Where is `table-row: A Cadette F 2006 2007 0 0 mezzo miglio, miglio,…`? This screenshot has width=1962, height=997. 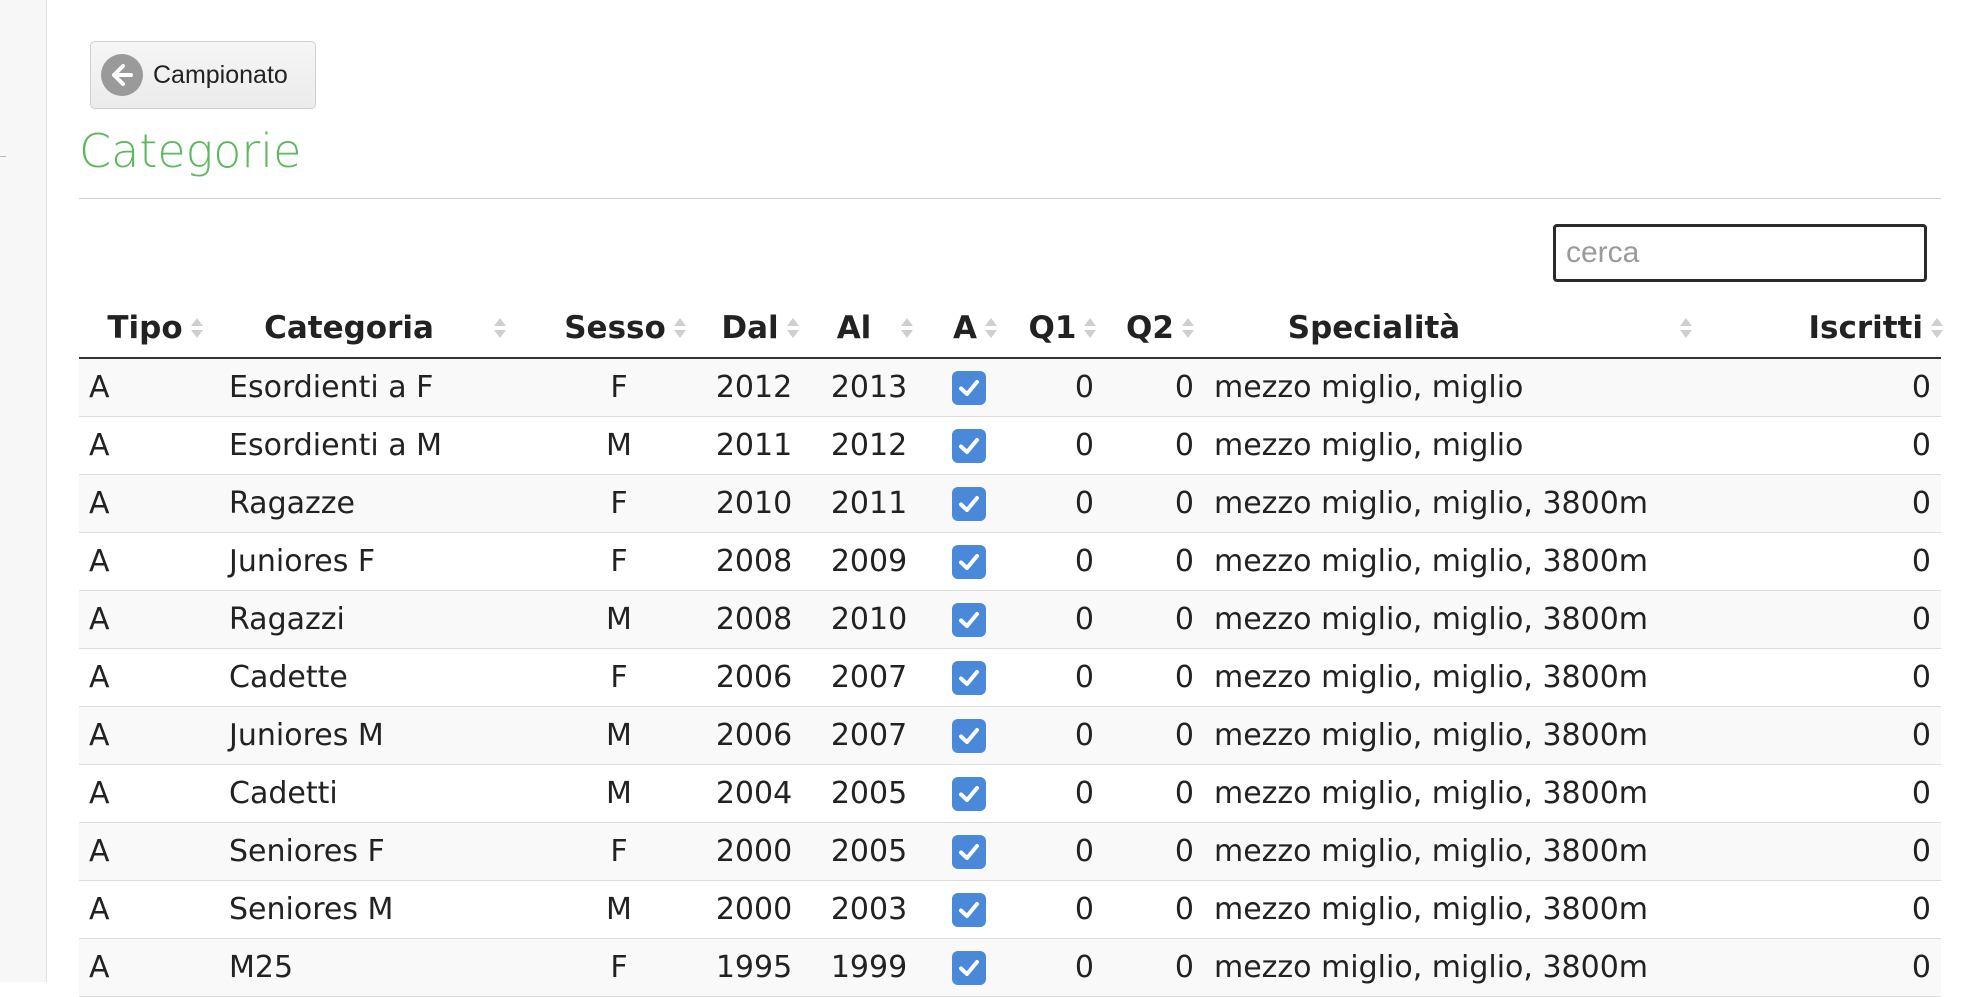 table-row: A Cadette F 2006 2007 0 0 mezzo miglio, miglio,… is located at coordinates (1010, 677).